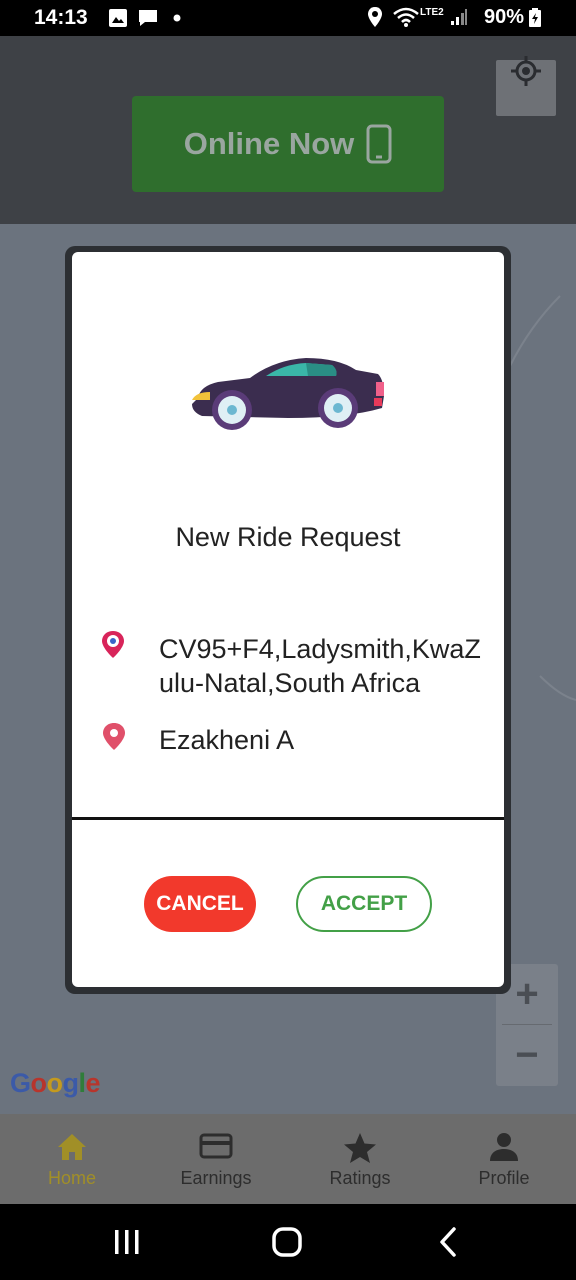 The width and height of the screenshot is (576, 1280). What do you see at coordinates (227, 740) in the screenshot?
I see `dropoff-address: Ezakheni A` at bounding box center [227, 740].